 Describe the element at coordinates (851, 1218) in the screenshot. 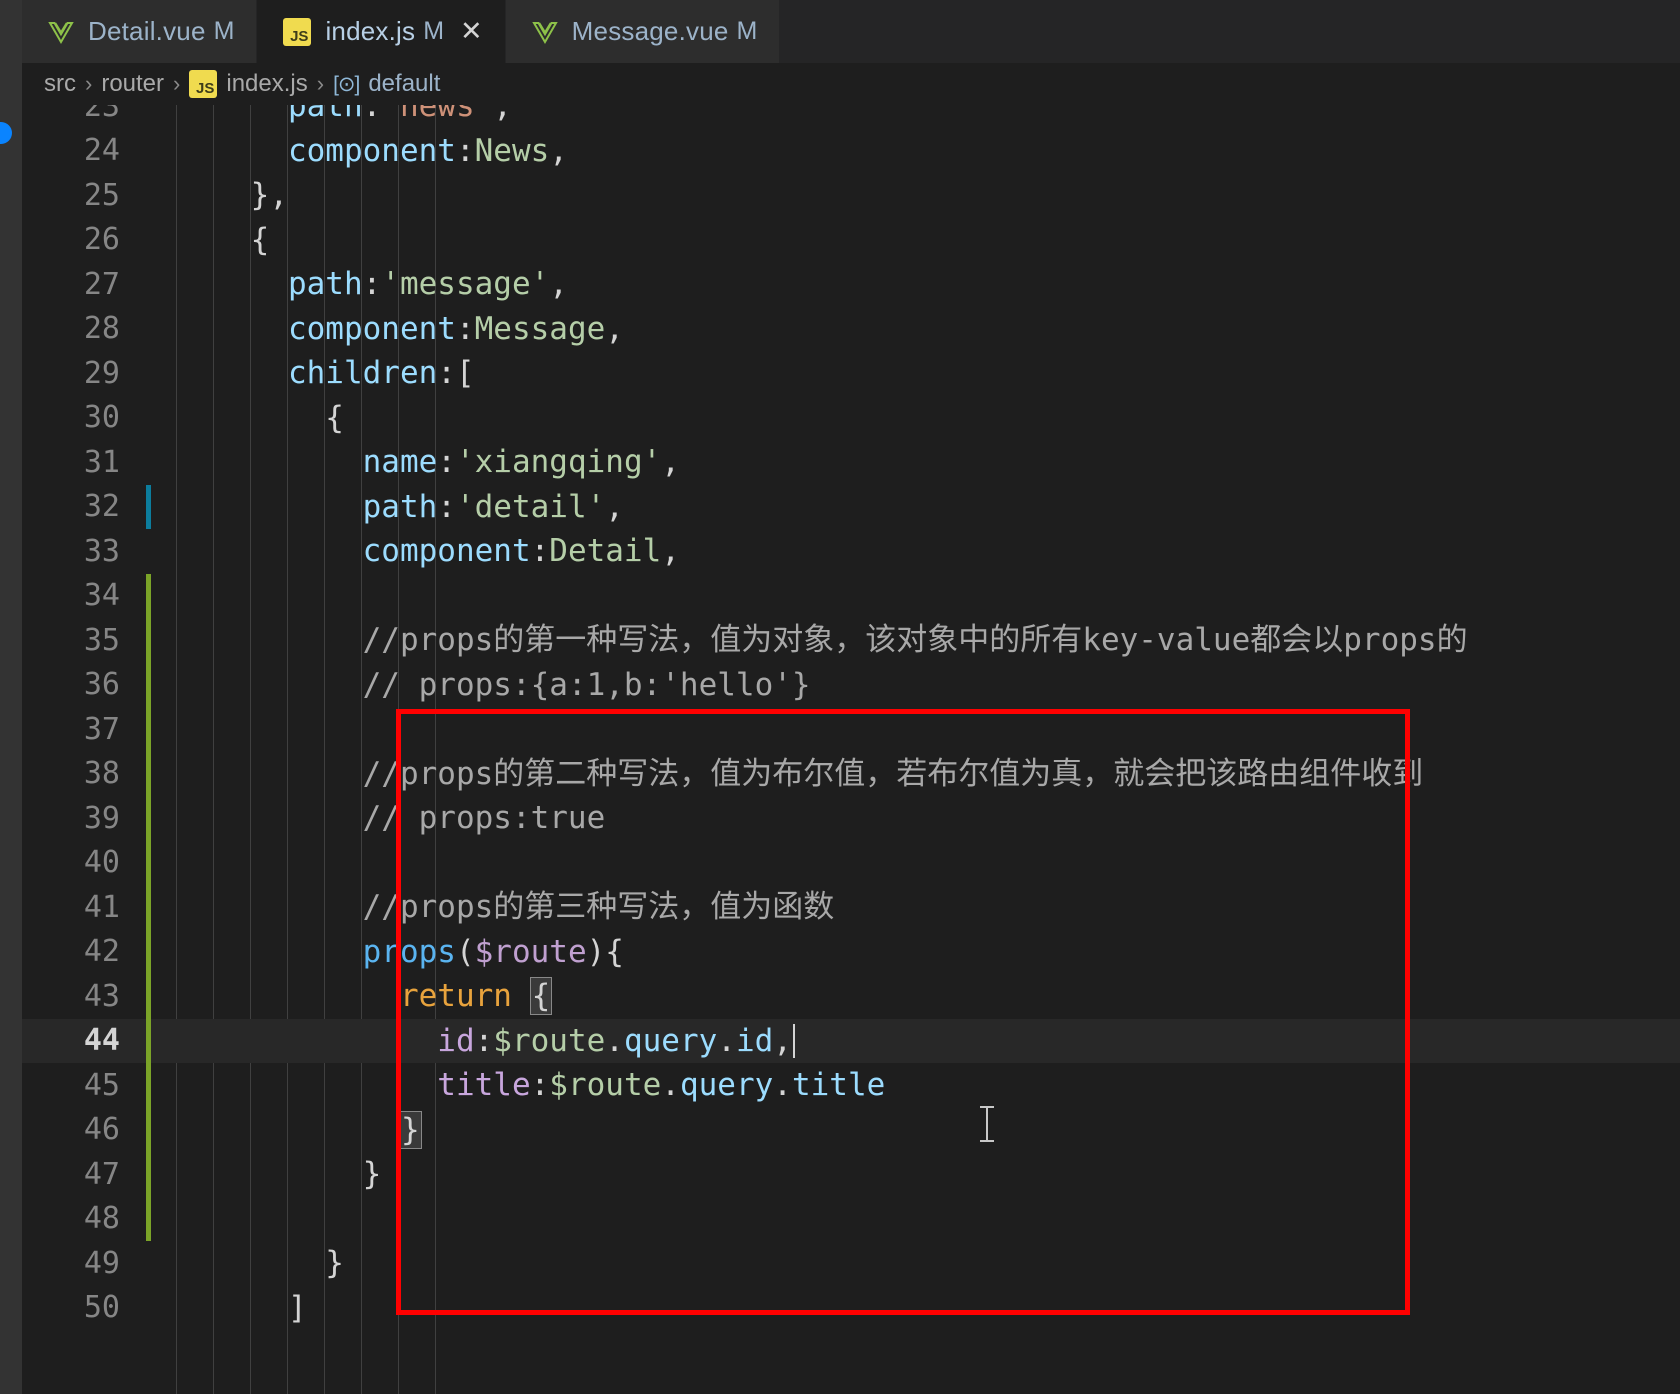

I see `code-row-48: 48` at that location.